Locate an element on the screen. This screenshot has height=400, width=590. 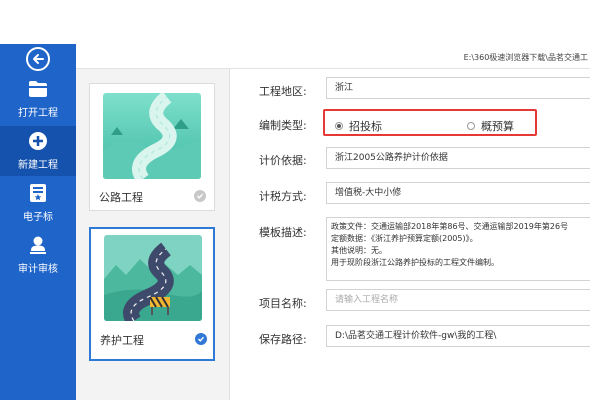
top-strip is located at coordinates (295, 22).